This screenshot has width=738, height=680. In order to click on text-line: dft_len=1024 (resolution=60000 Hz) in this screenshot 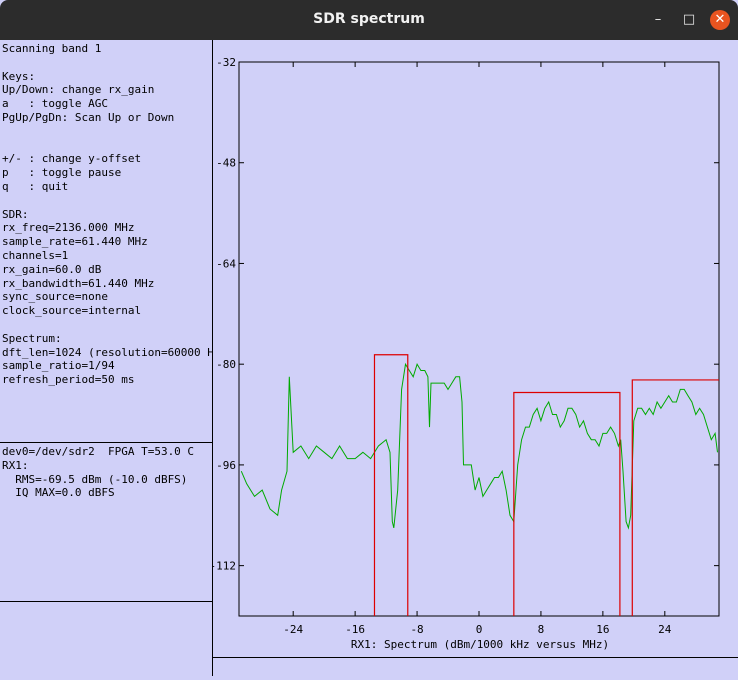, I will do `click(115, 352)`.